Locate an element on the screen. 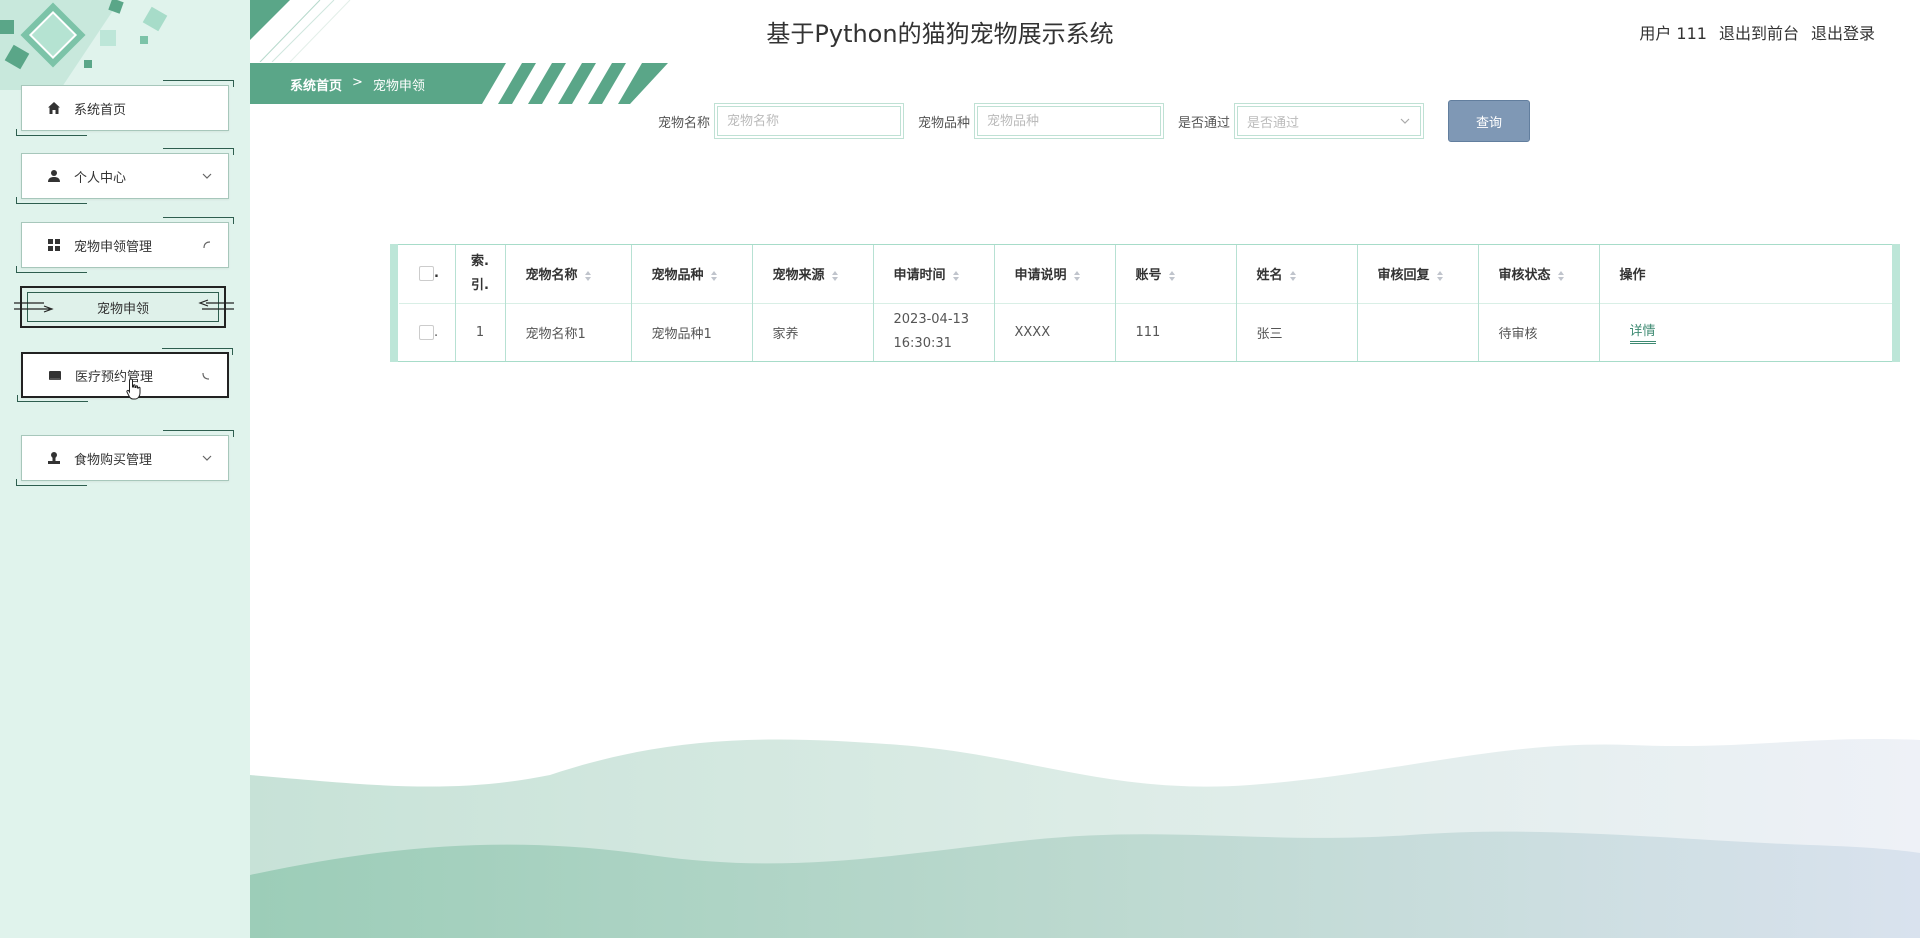 This screenshot has height=938, width=1920. col-label: 申请时间 is located at coordinates (919, 276).